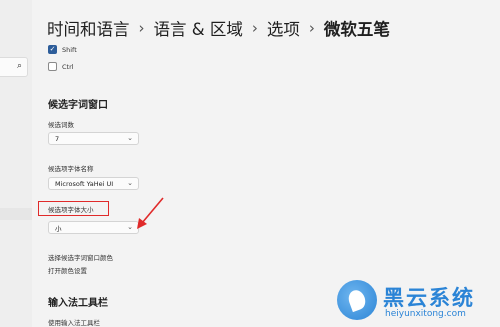 Image resolution: width=500 pixels, height=327 pixels. I want to click on watermark: 黑云系统 heiyunxitong.com, so click(417, 302).